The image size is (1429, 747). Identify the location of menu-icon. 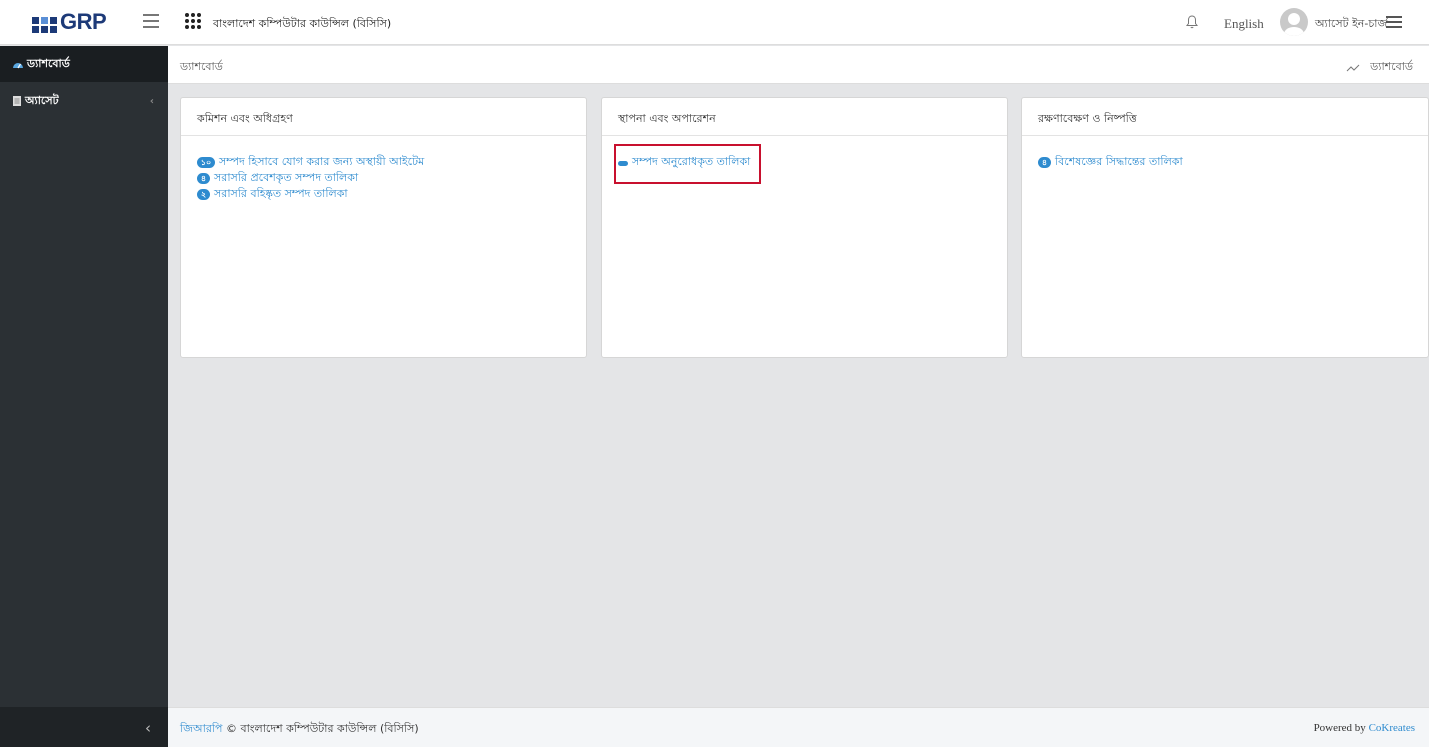
(1394, 22).